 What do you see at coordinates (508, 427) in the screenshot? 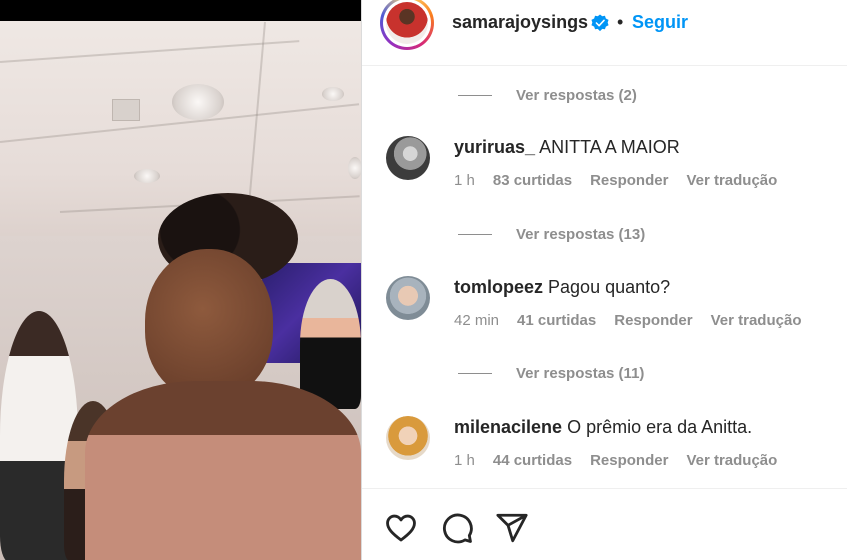
I see `commenter-username: milenacilene` at bounding box center [508, 427].